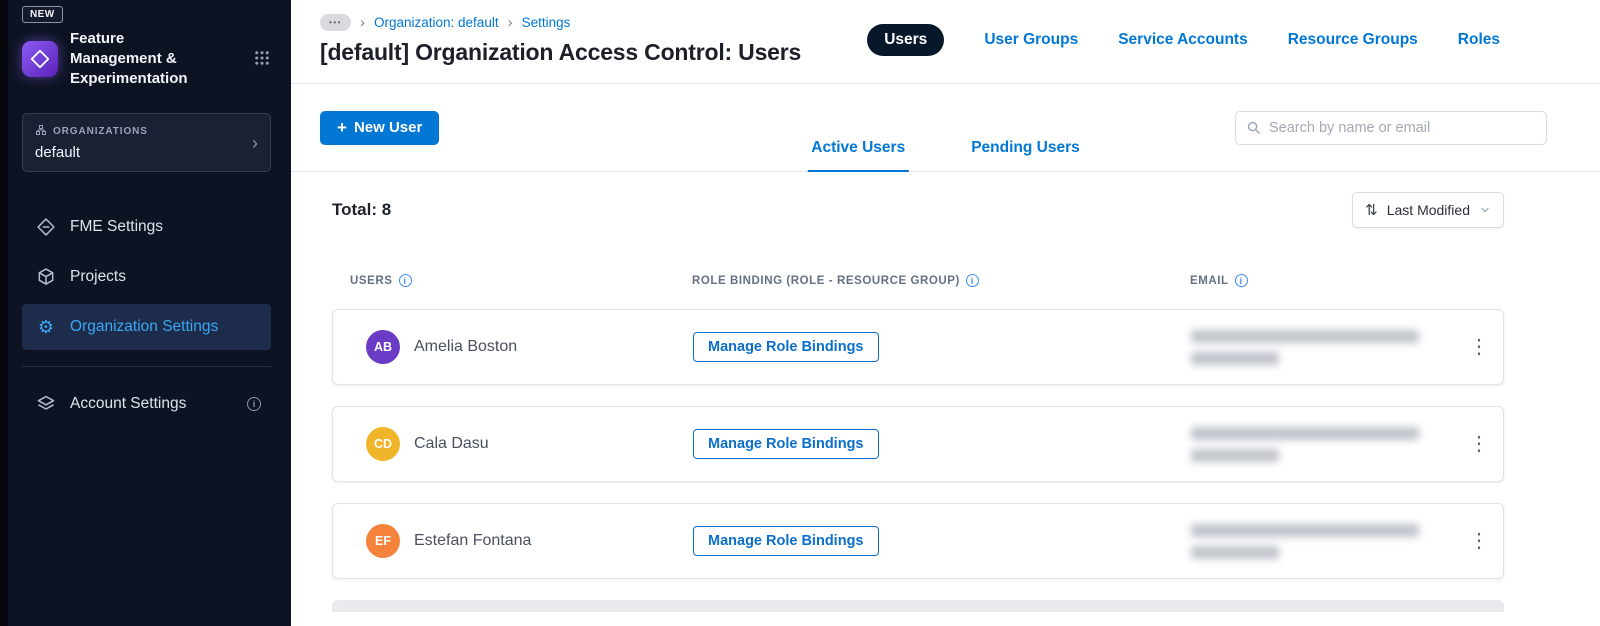 Image resolution: width=1600 pixels, height=626 pixels. I want to click on sidebar-item-organization-settings: ⚙ Organization Settings, so click(146, 327).